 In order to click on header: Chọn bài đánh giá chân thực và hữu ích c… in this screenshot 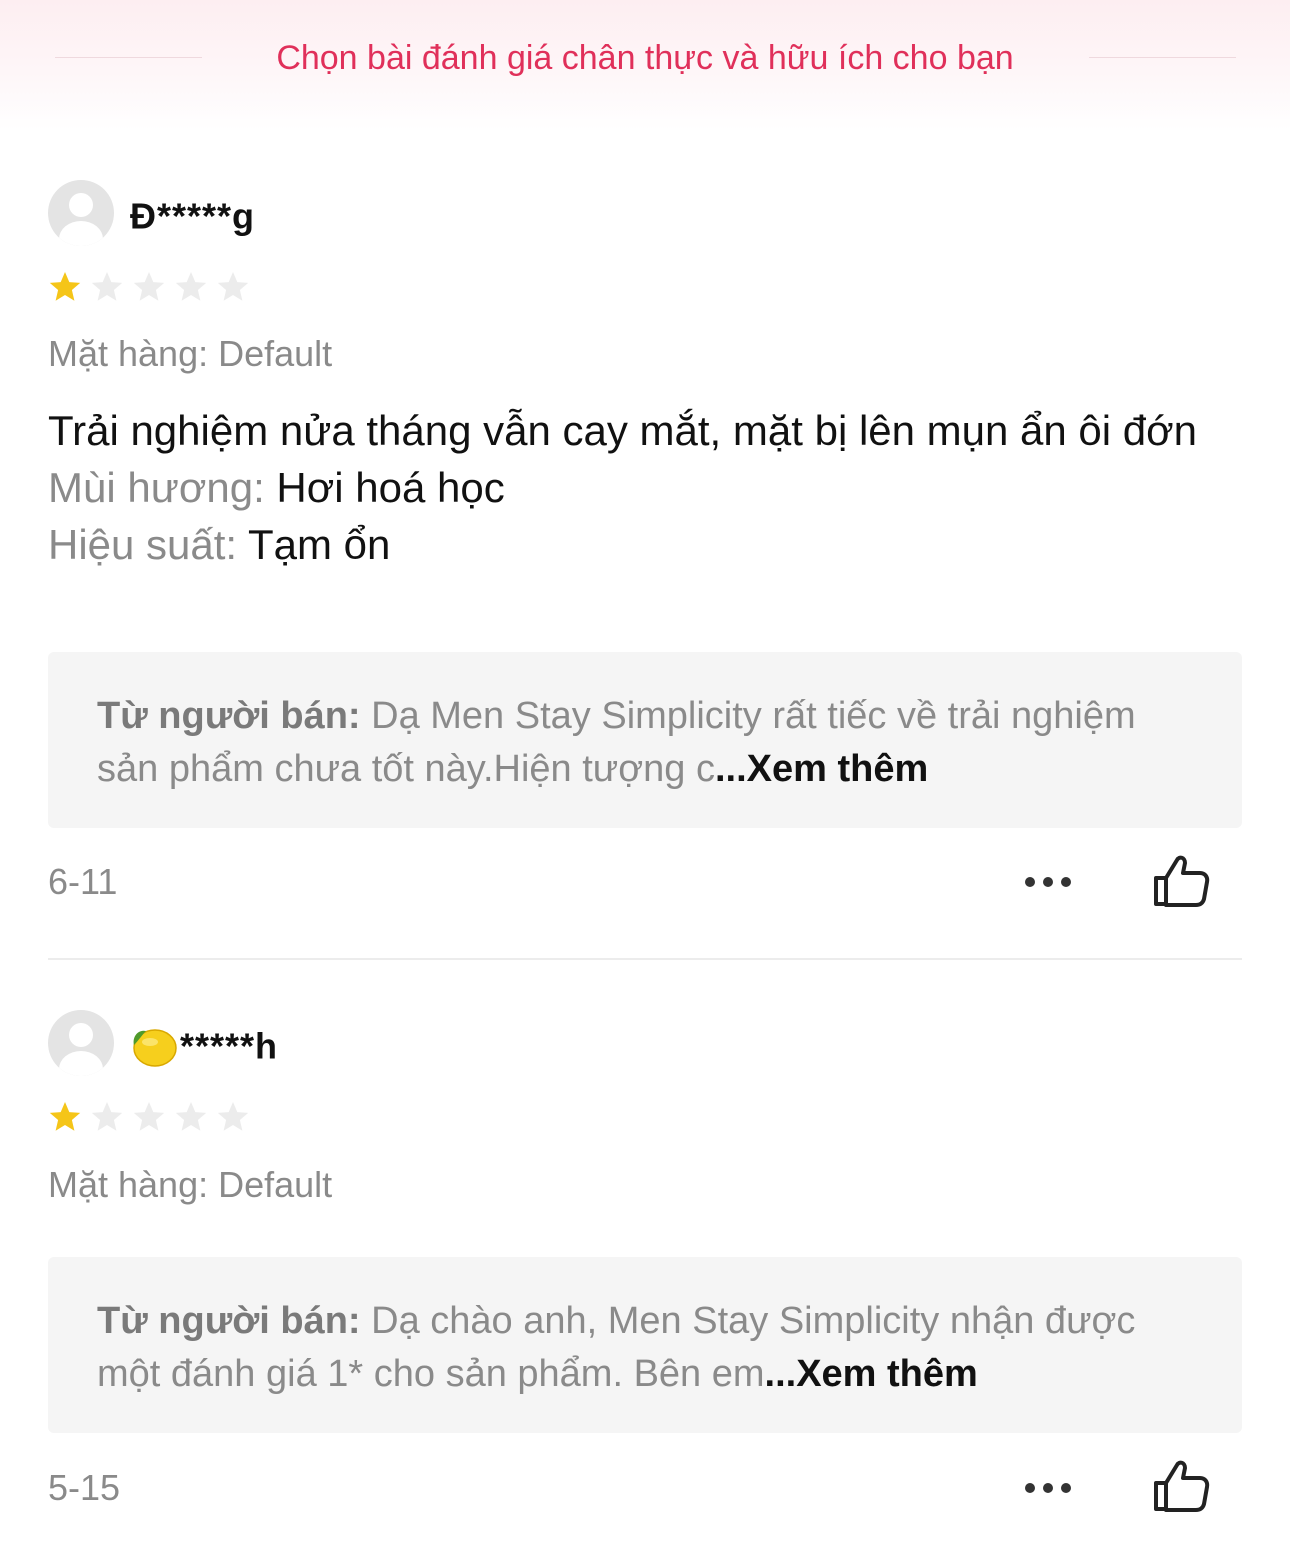, I will do `click(645, 65)`.